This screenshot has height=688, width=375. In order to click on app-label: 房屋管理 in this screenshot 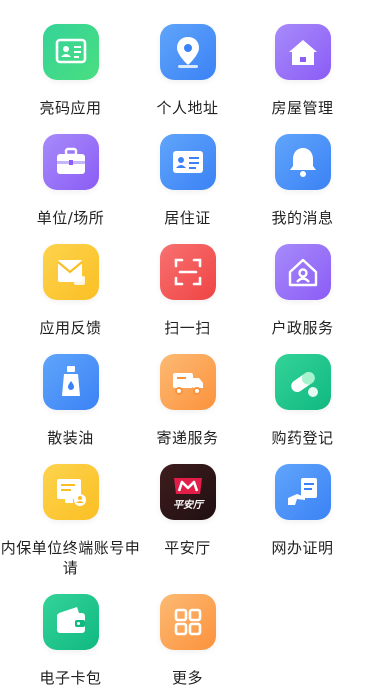, I will do `click(302, 108)`.